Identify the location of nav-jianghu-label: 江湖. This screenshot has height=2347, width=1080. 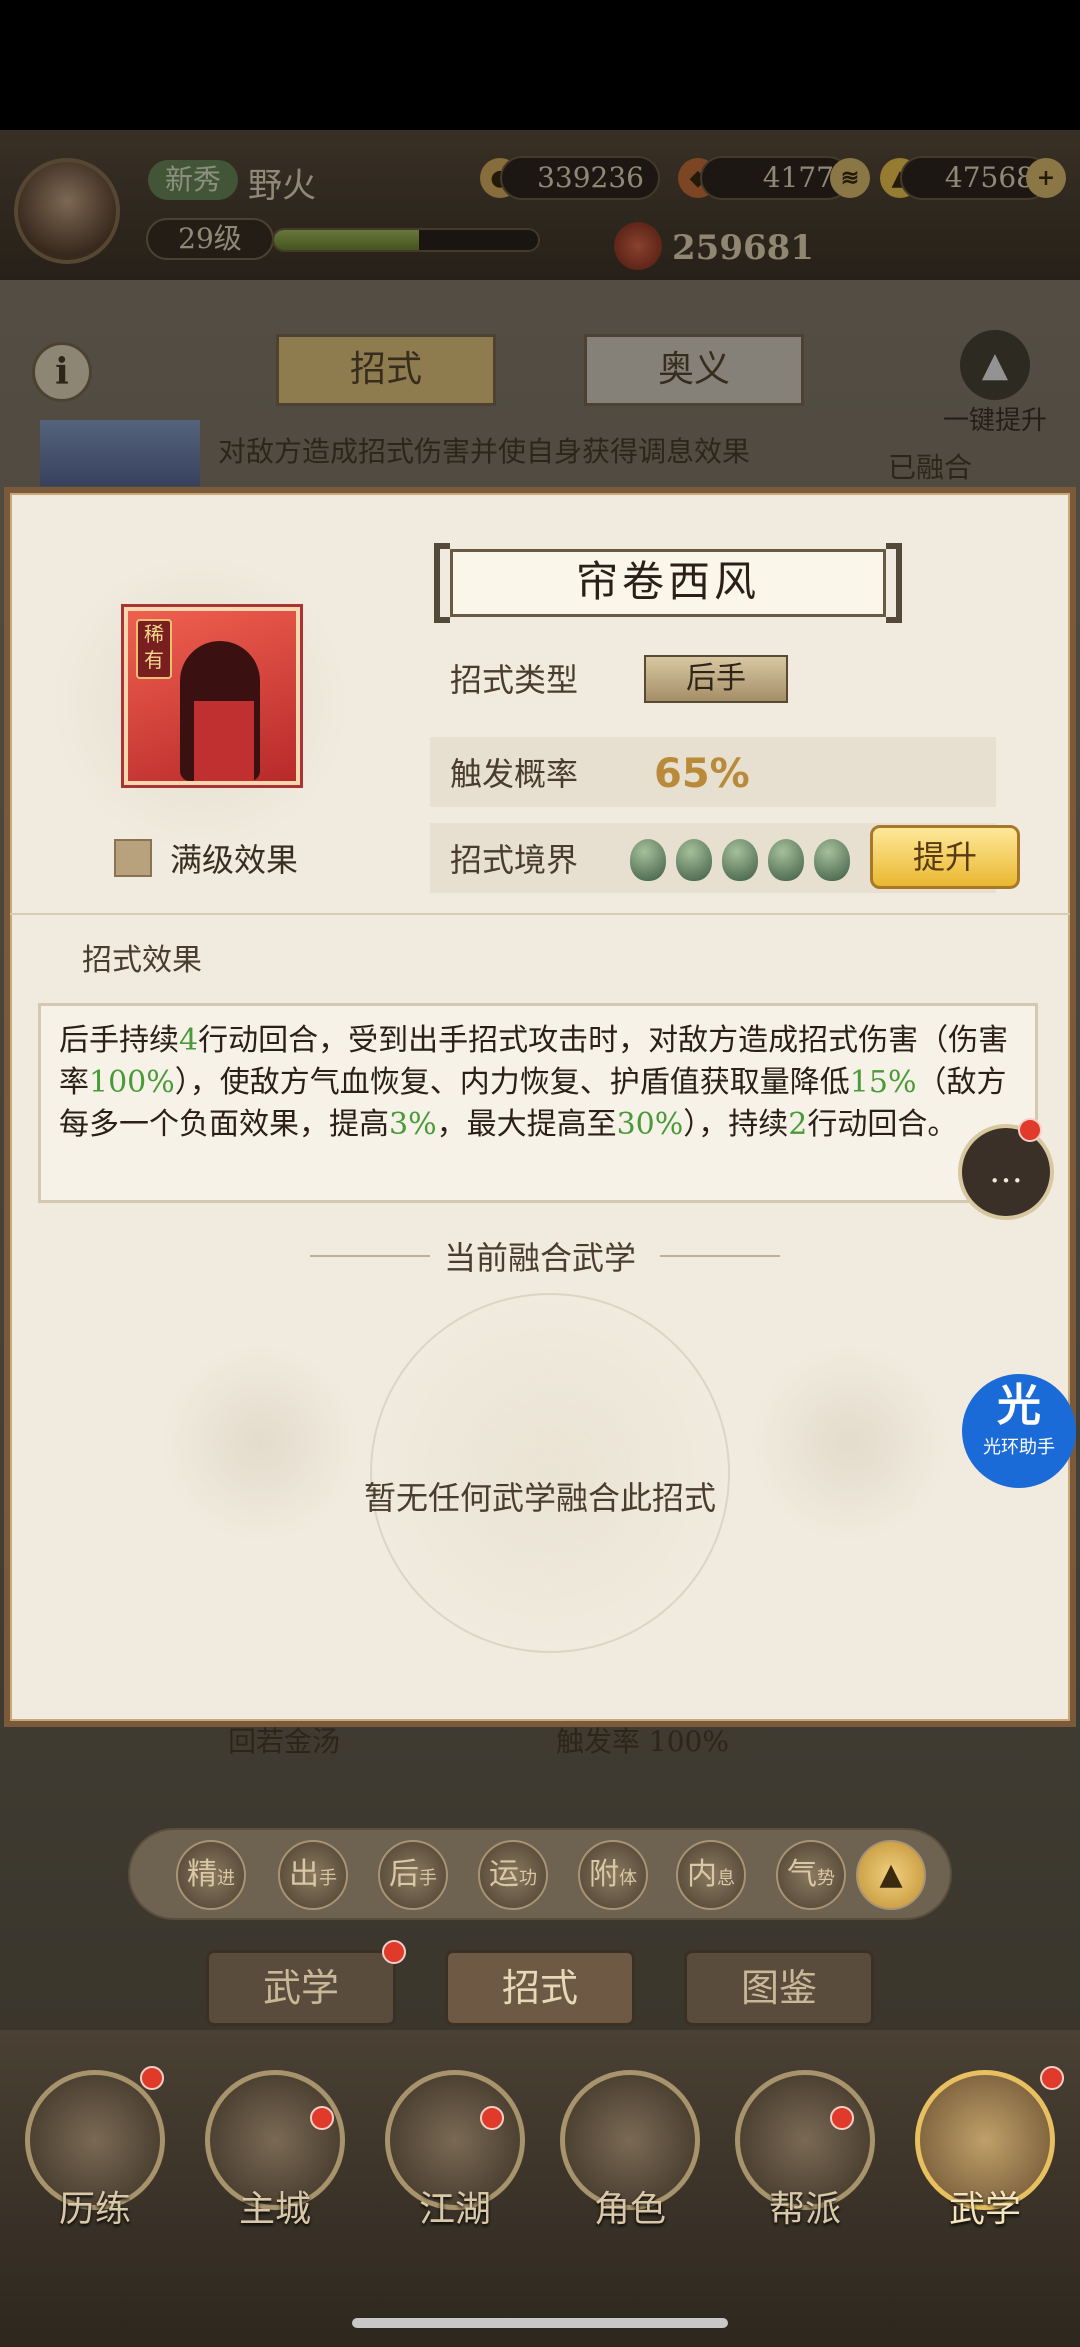
(454, 2209).